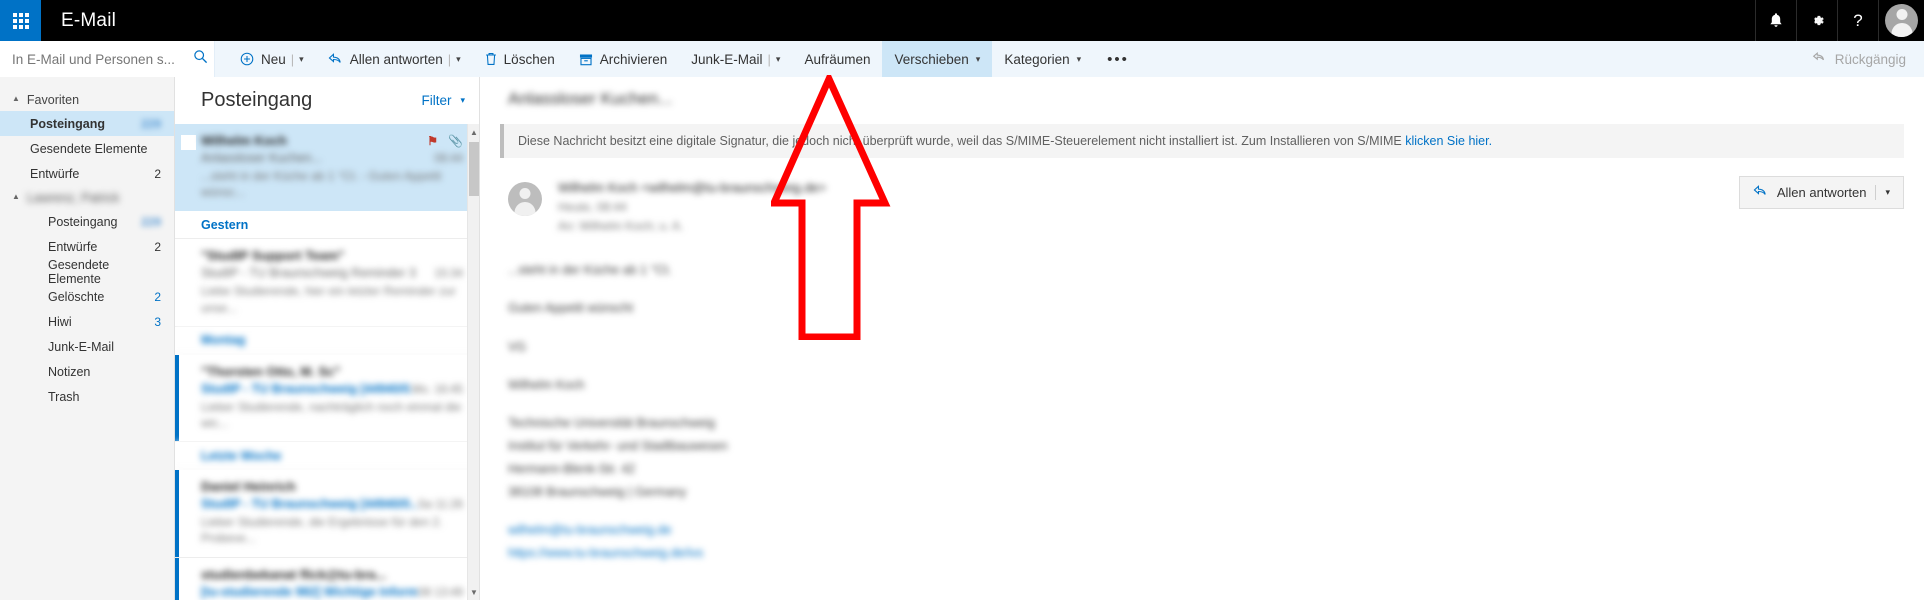  I want to click on sidebar-item-junk-email: Junk-E-Mail, so click(87, 346).